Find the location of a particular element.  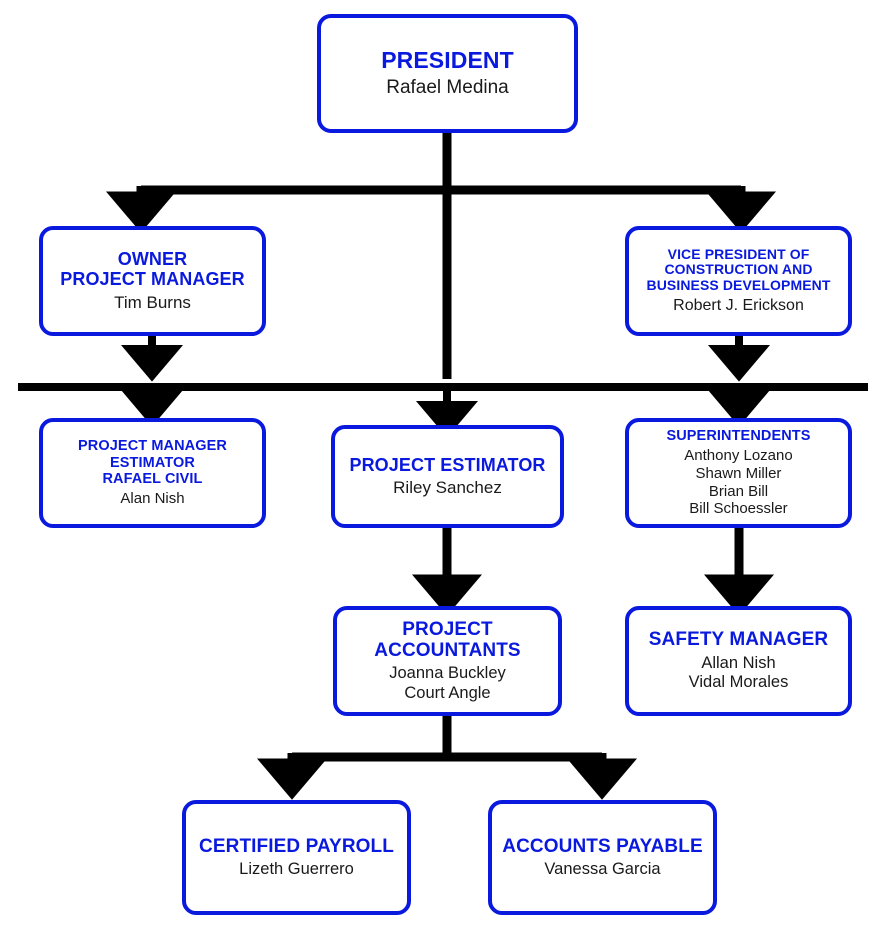

node-project-estimator-title: PROJECT ESTIMATOR is located at coordinates (447, 464).